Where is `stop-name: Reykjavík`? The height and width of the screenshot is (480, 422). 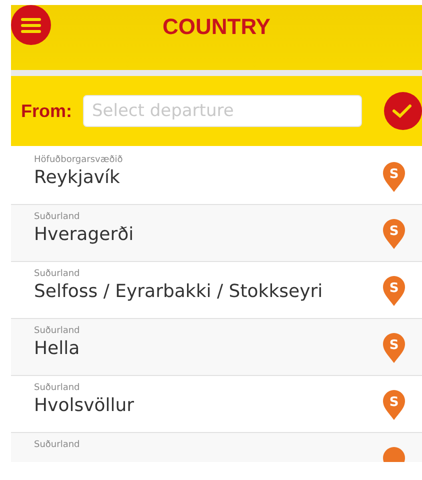
stop-name: Reykjavík is located at coordinates (77, 177).